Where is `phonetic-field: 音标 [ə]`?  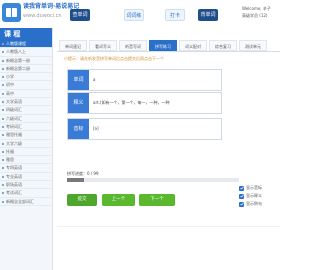 phonetic-field: 音标 [ə] is located at coordinates (144, 129).